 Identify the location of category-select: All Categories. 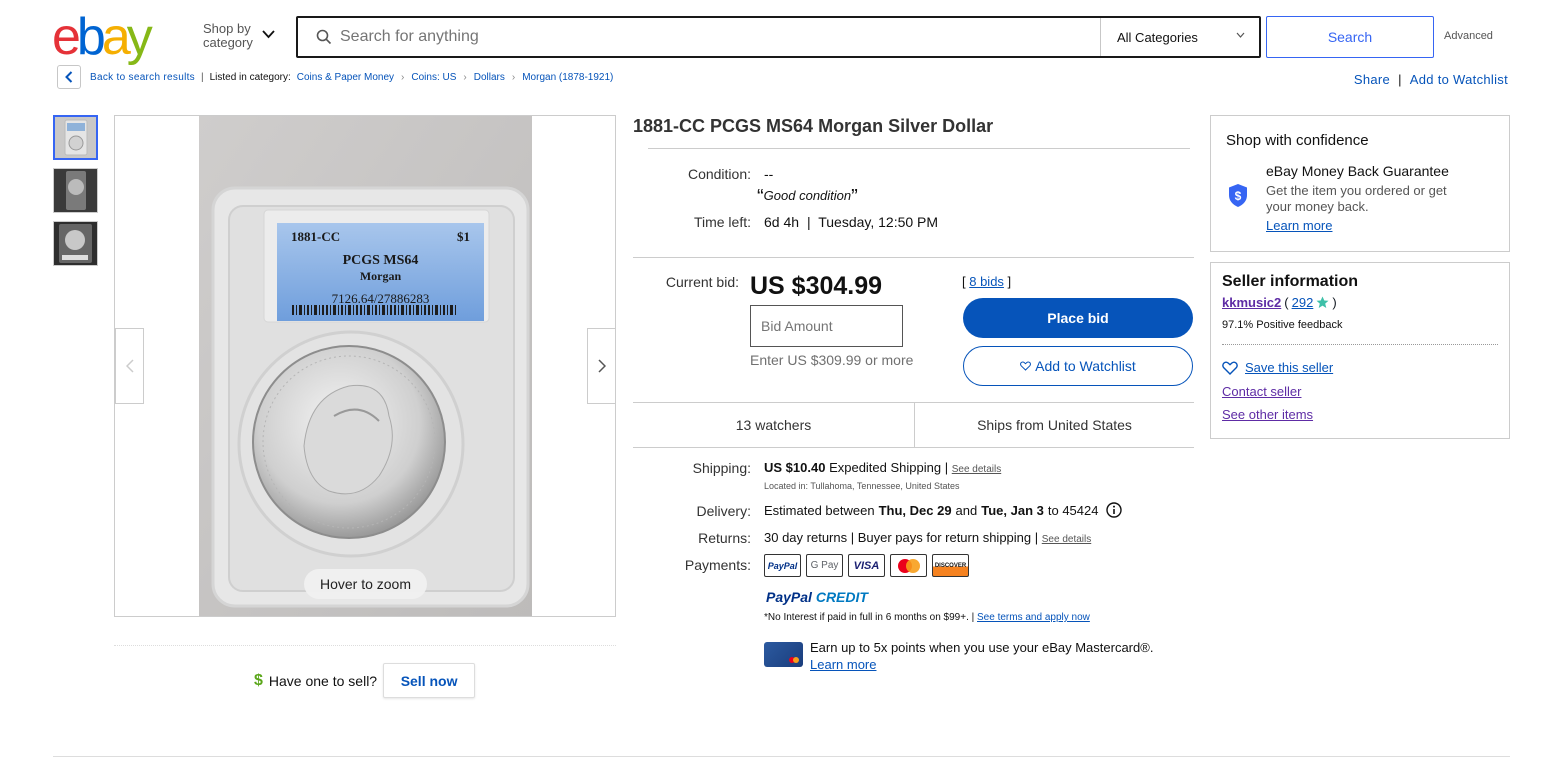
(1179, 37).